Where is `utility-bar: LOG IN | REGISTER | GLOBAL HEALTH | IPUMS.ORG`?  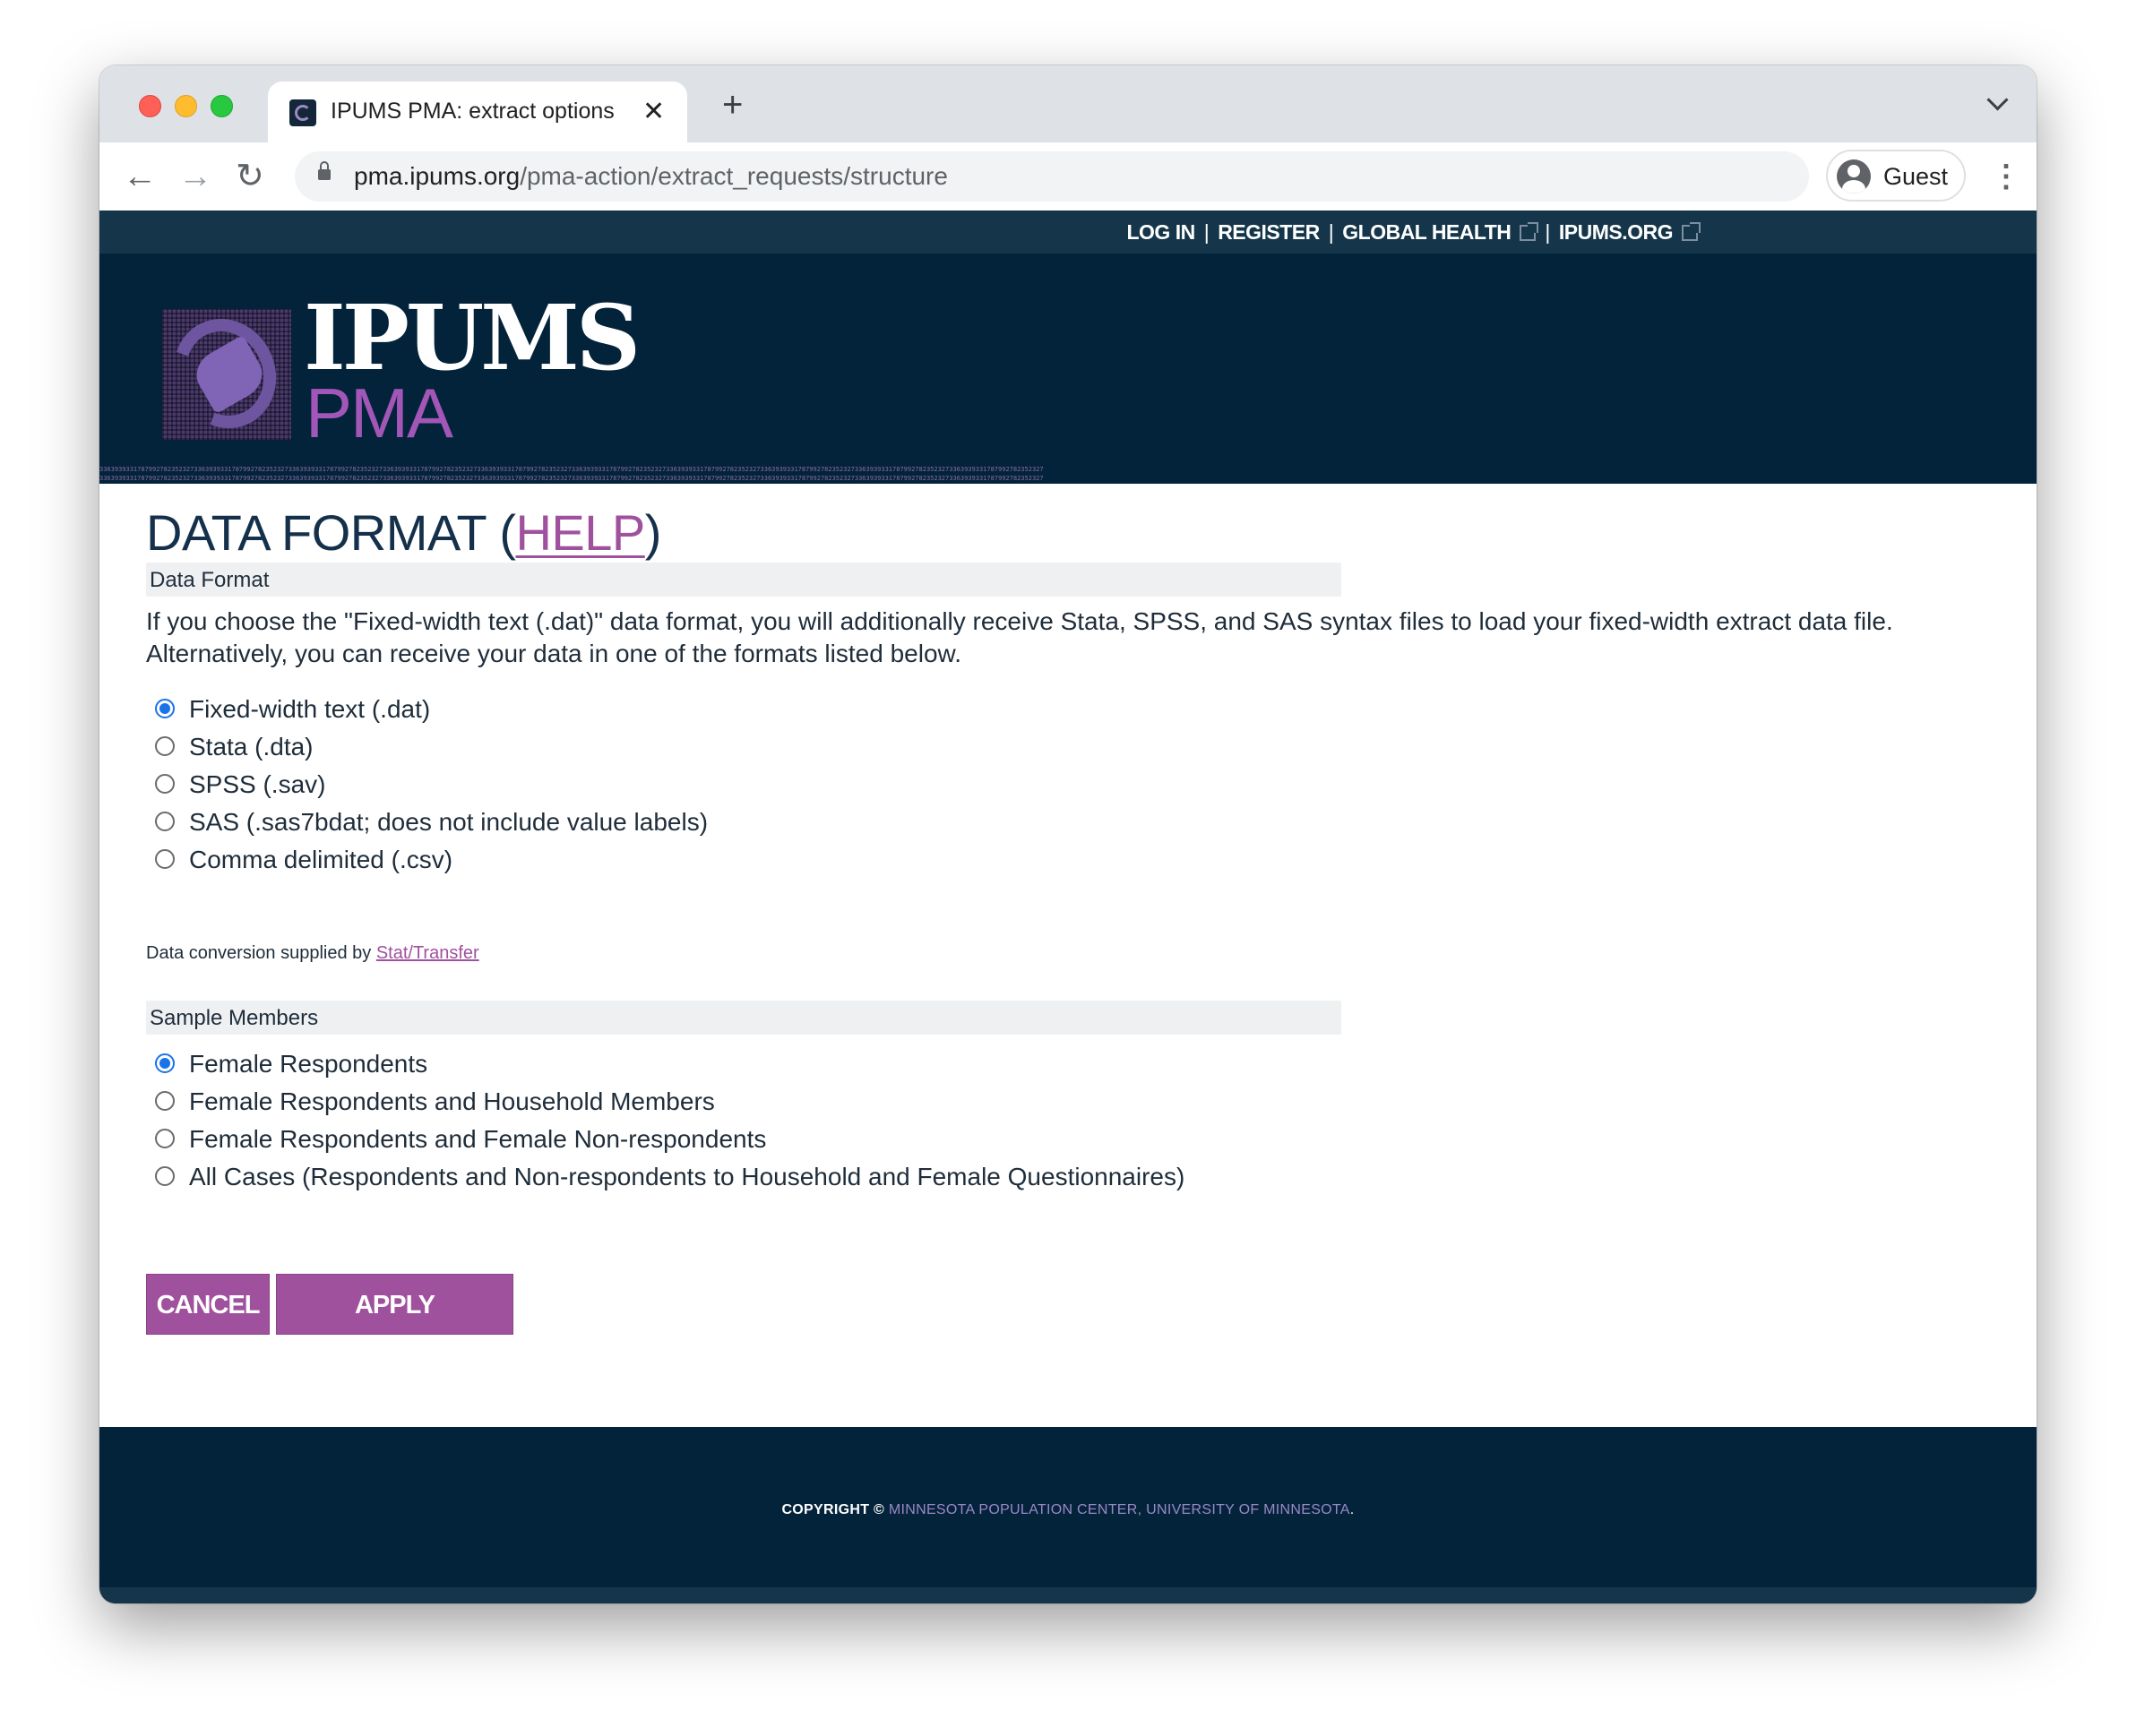
utility-bar: LOG IN | REGISTER | GLOBAL HEALTH | IPUMS.ORG is located at coordinates (1068, 233).